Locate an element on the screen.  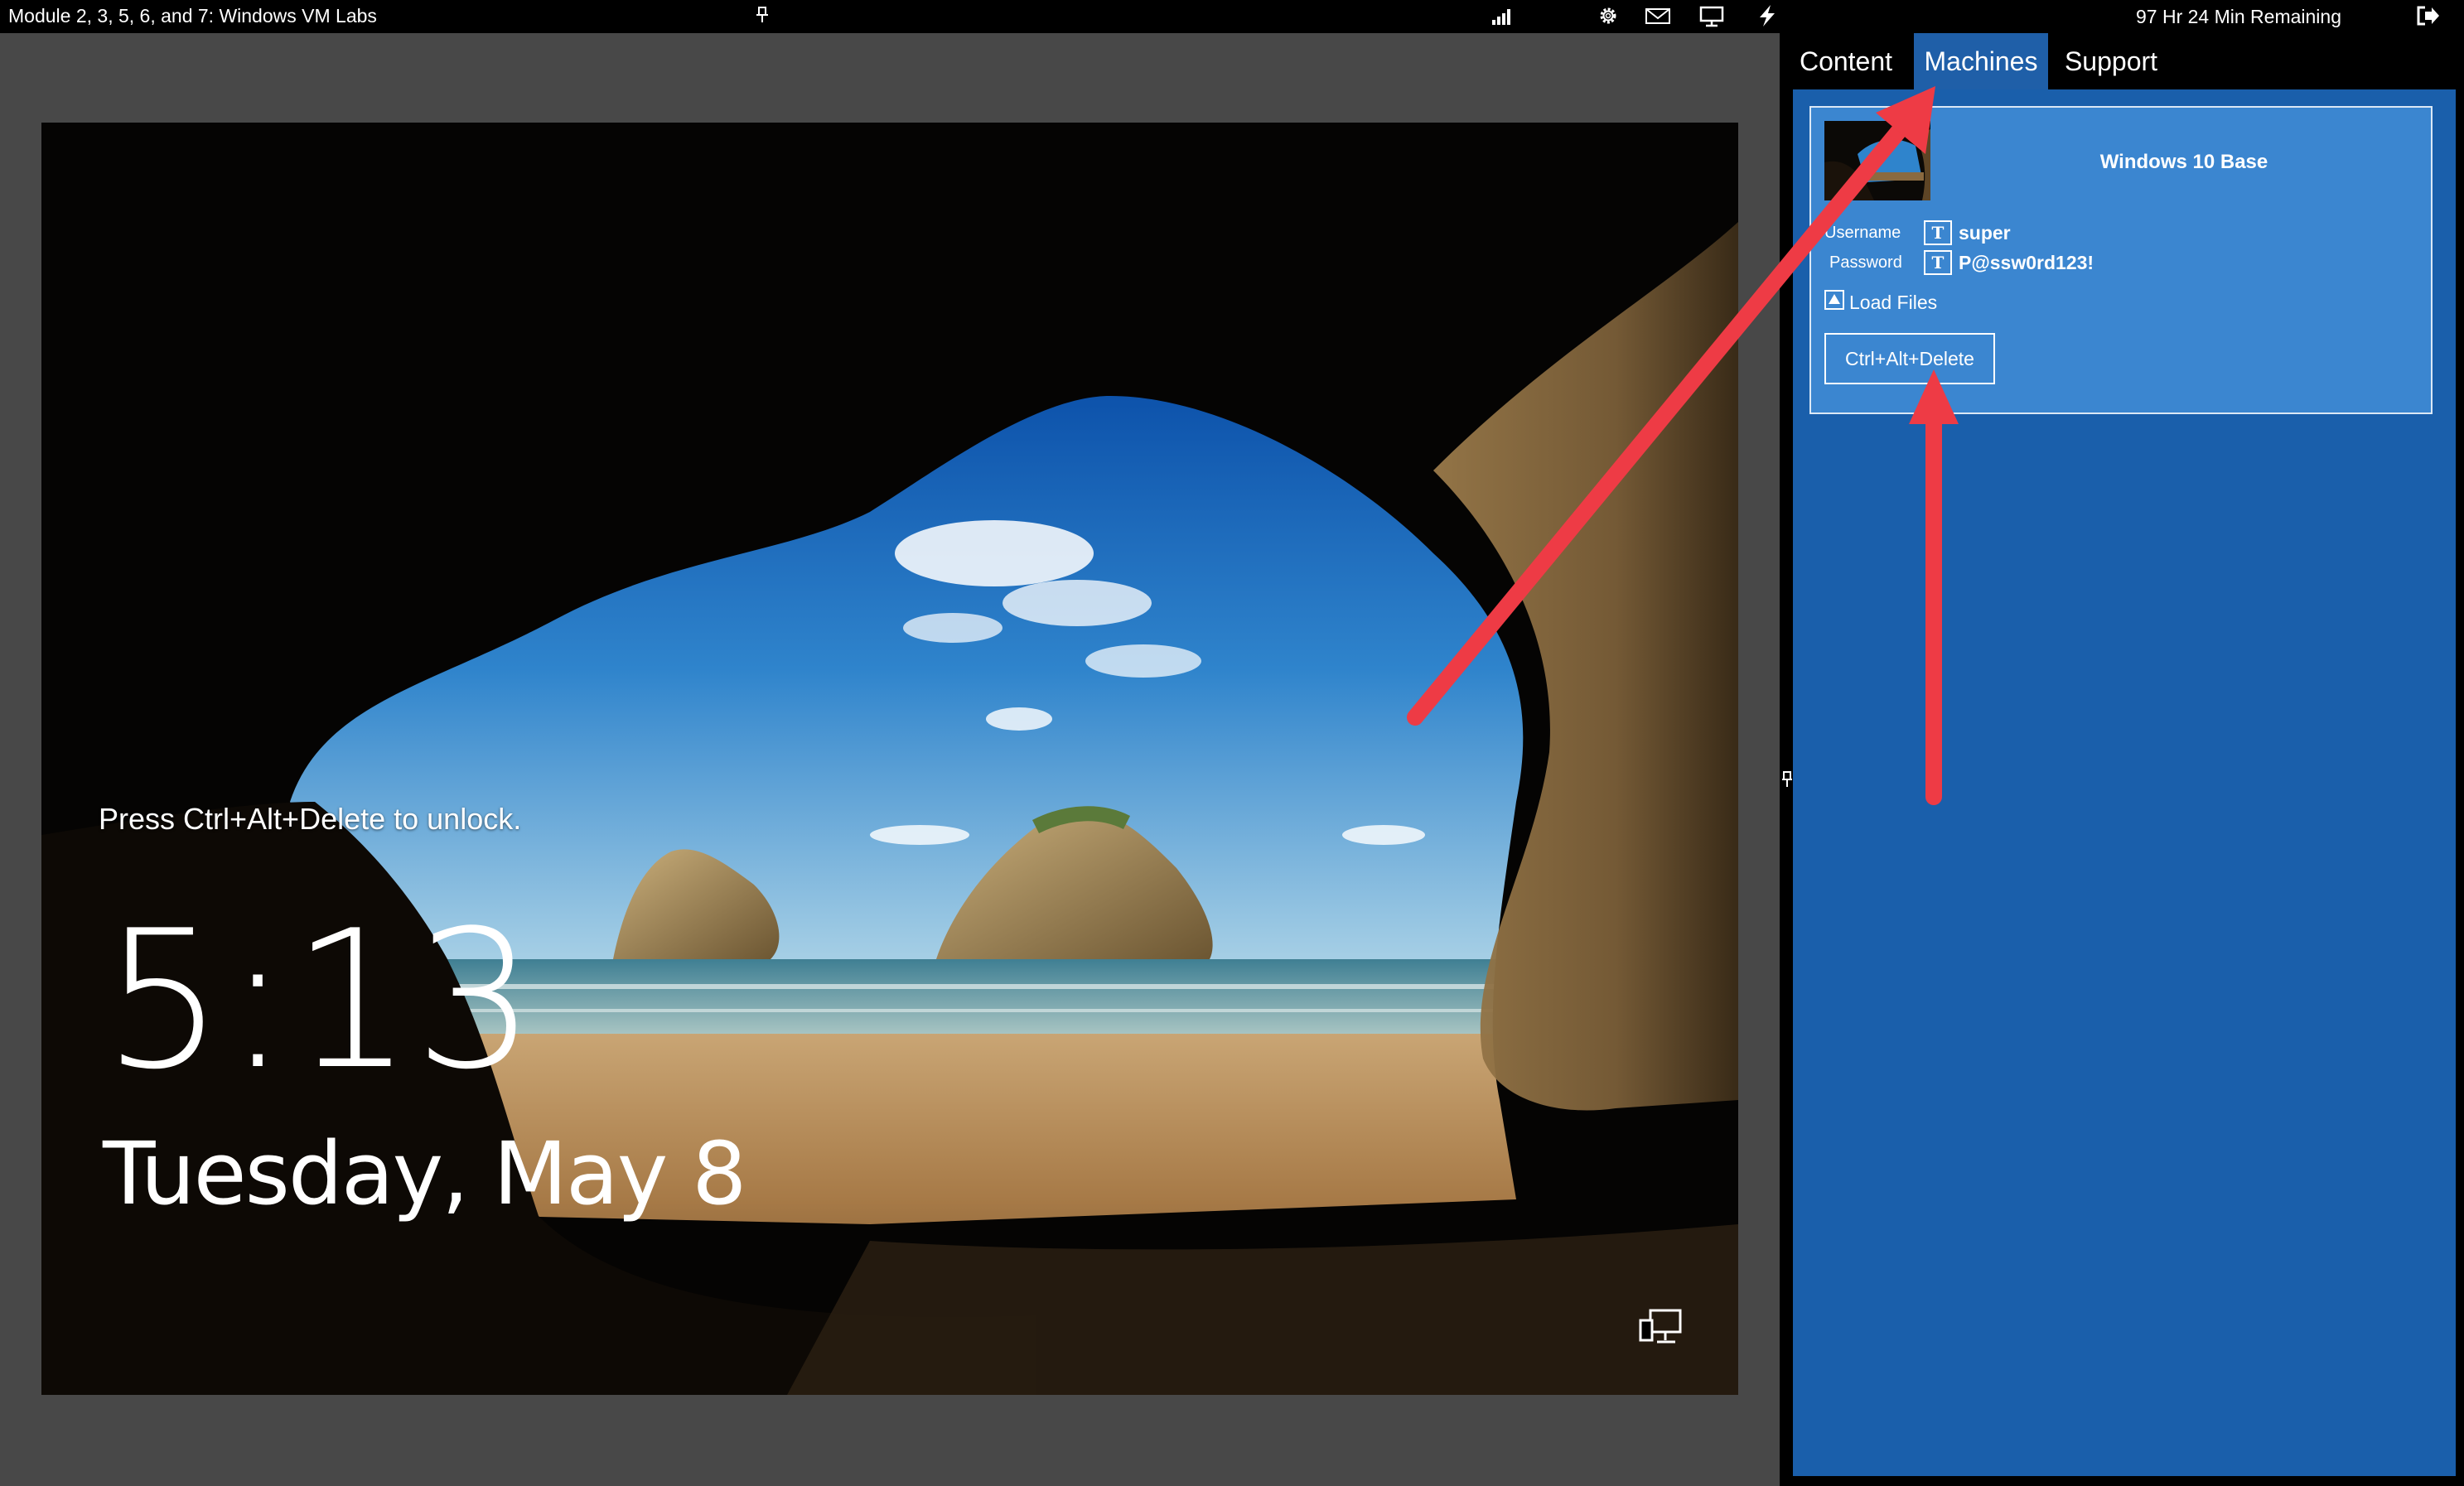
panel-divider is located at coordinates (1786, 759).